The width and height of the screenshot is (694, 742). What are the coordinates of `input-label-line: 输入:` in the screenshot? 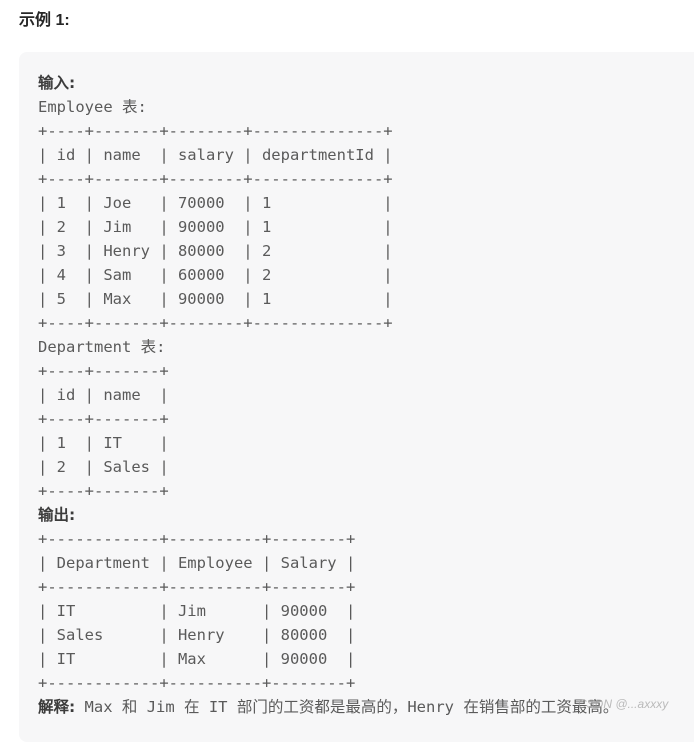 It's located at (328, 83).